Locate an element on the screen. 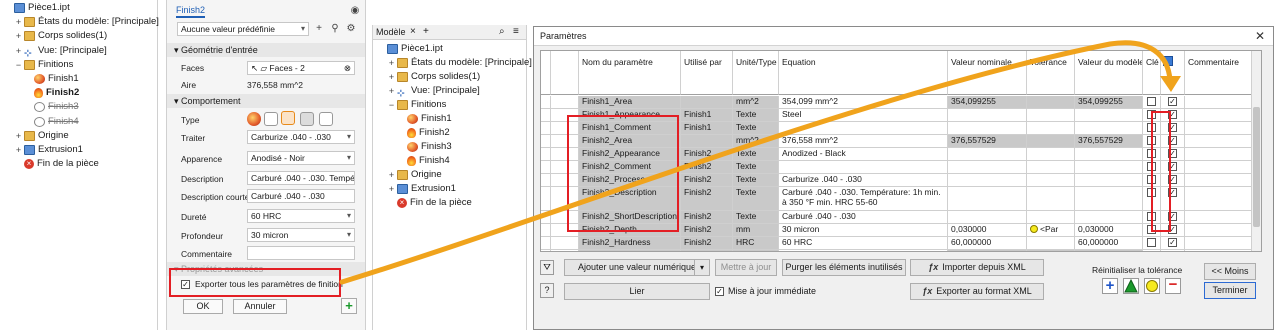 Image resolution: width=1274 pixels, height=330 pixels. less-button: << Moins is located at coordinates (1230, 271).